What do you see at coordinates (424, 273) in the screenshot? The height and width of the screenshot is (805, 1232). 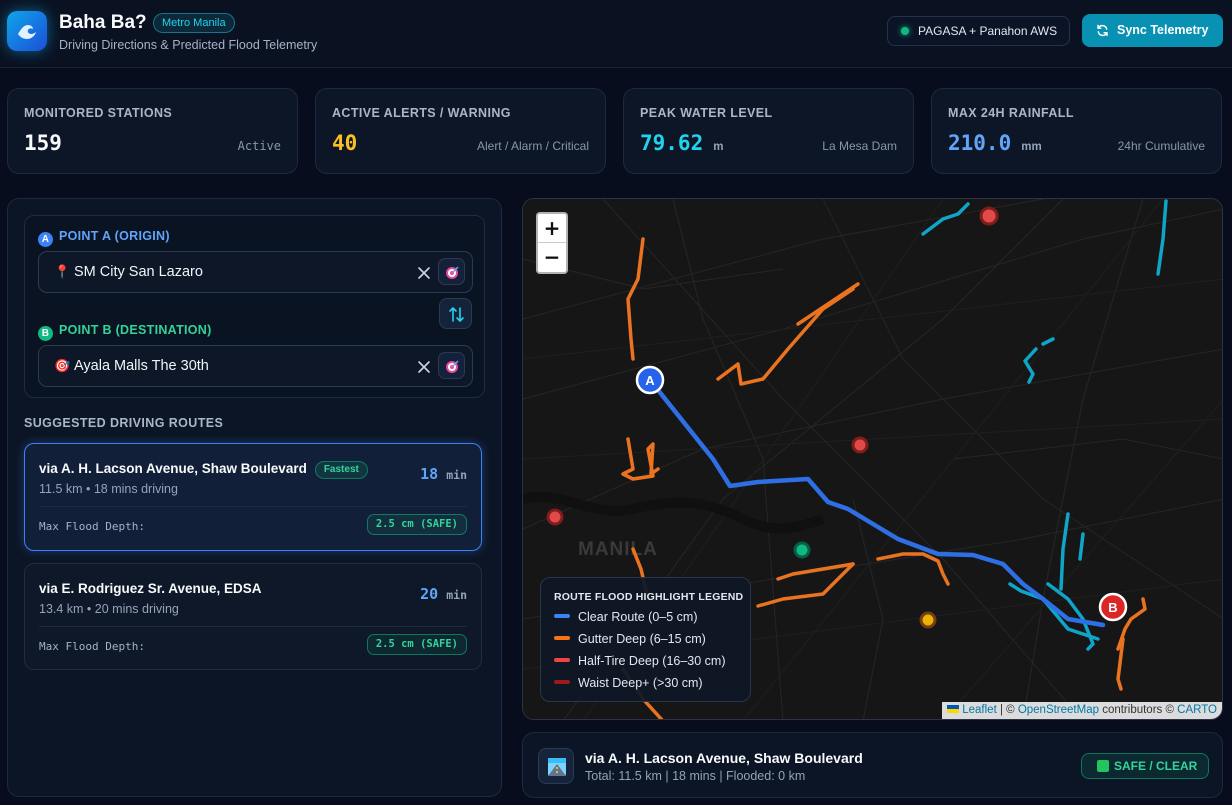 I see `clear-origin-icon` at bounding box center [424, 273].